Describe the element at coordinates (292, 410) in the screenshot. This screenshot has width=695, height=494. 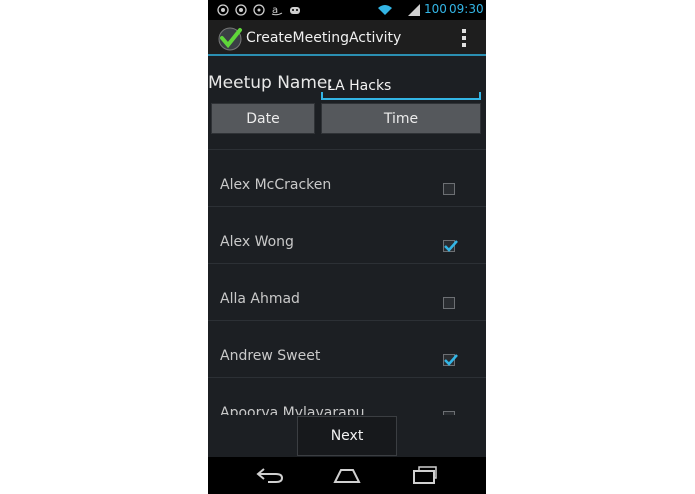
I see `contact-name: Apoorva Mylavarapu` at that location.